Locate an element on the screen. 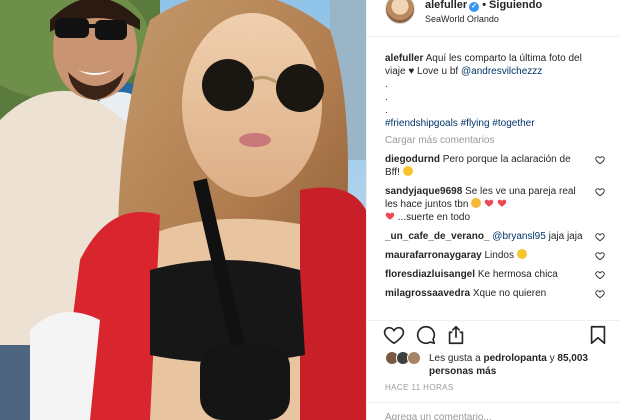 This screenshot has height=420, width=620. comment-username: sandyjaque9698 is located at coordinates (423, 191).